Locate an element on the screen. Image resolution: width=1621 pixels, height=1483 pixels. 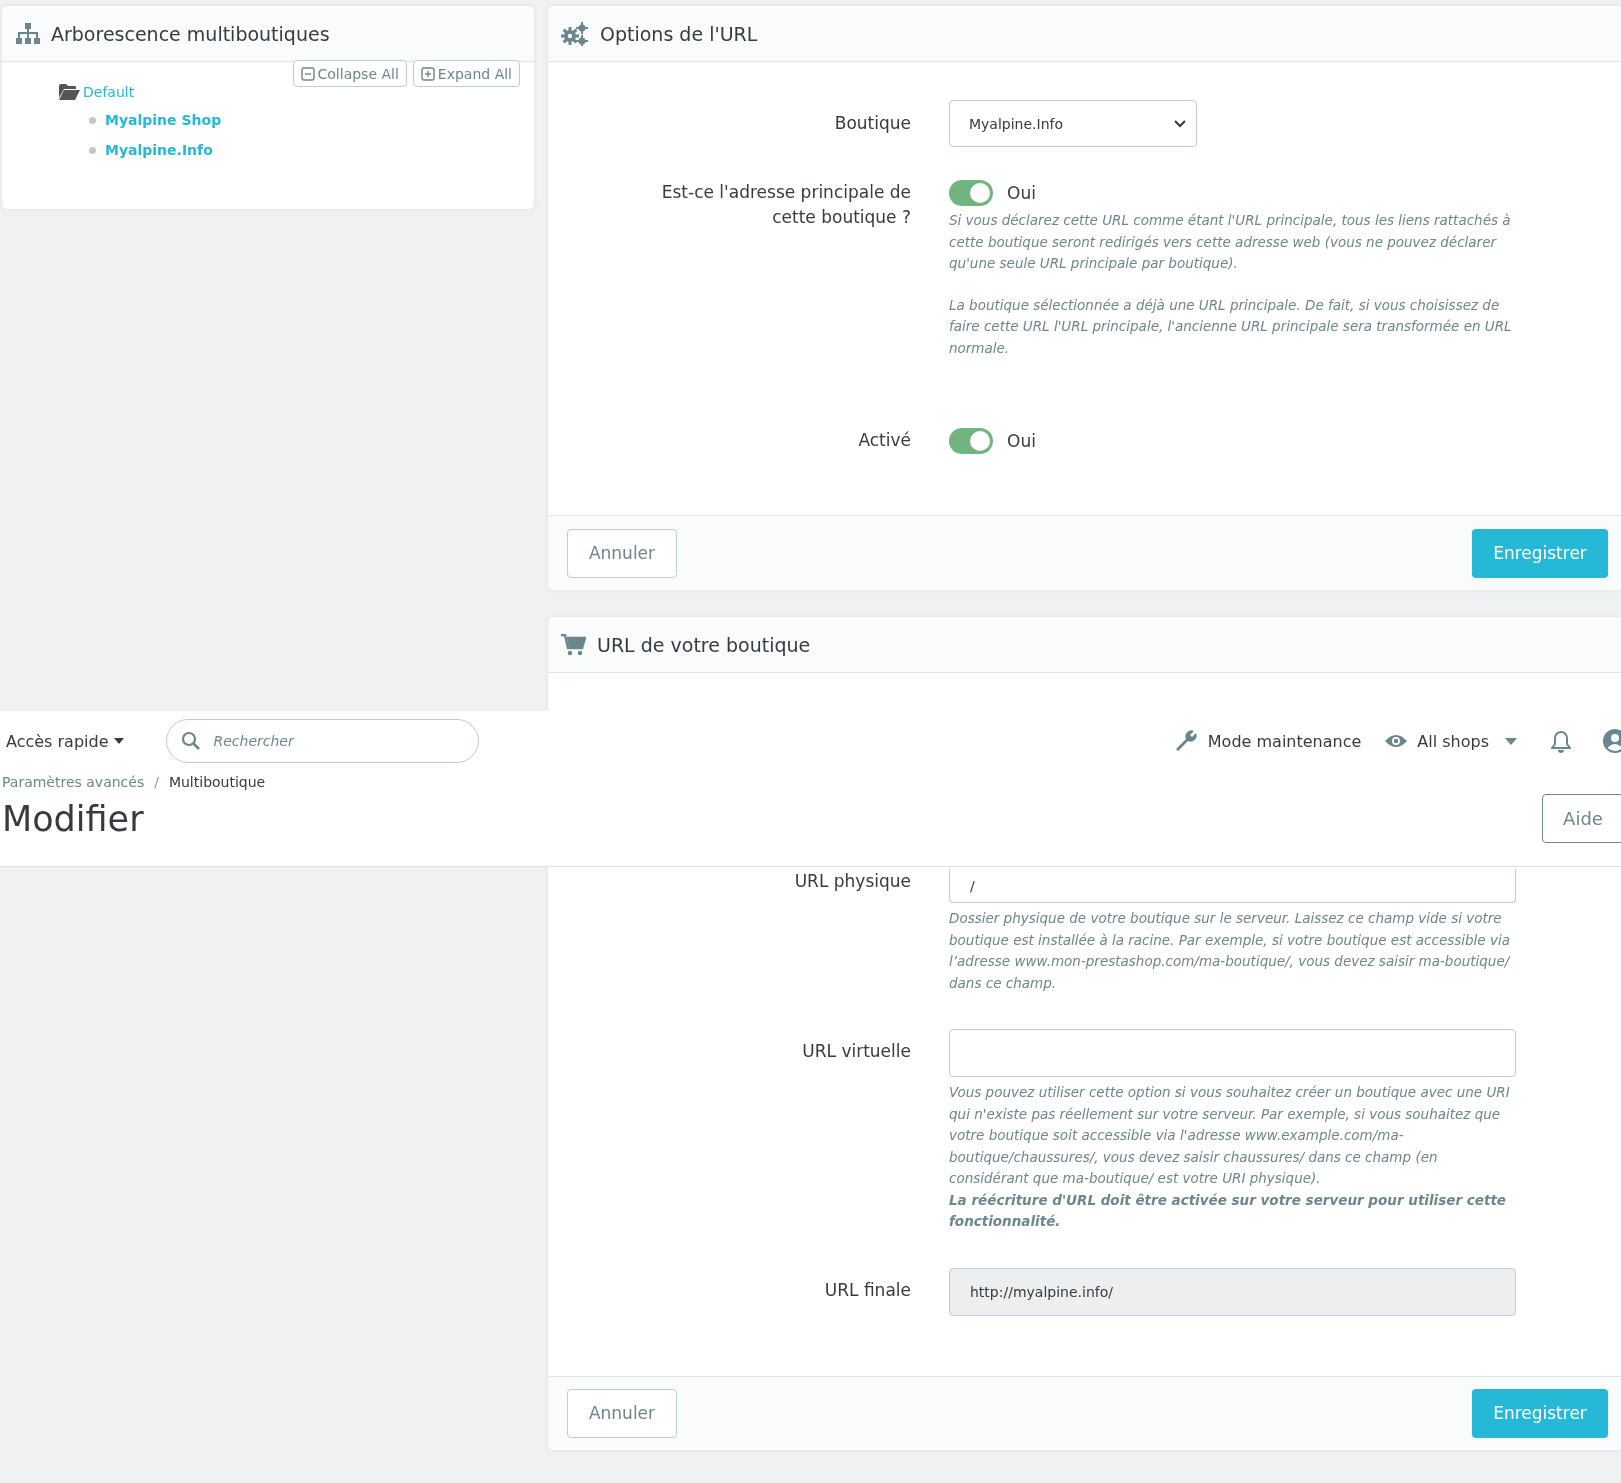
tree-toggle-button: Collapse All is located at coordinates (349, 73).